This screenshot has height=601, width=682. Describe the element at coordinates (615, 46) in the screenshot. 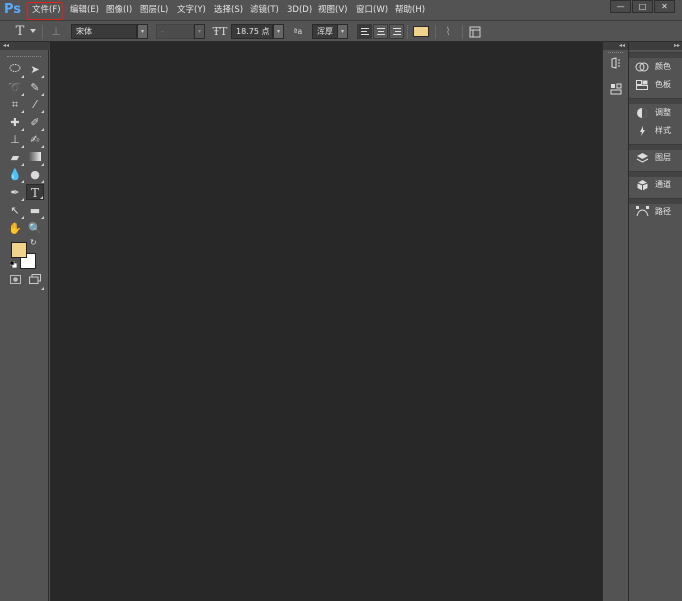

I see `strip-collapse-button: ◂◂` at that location.